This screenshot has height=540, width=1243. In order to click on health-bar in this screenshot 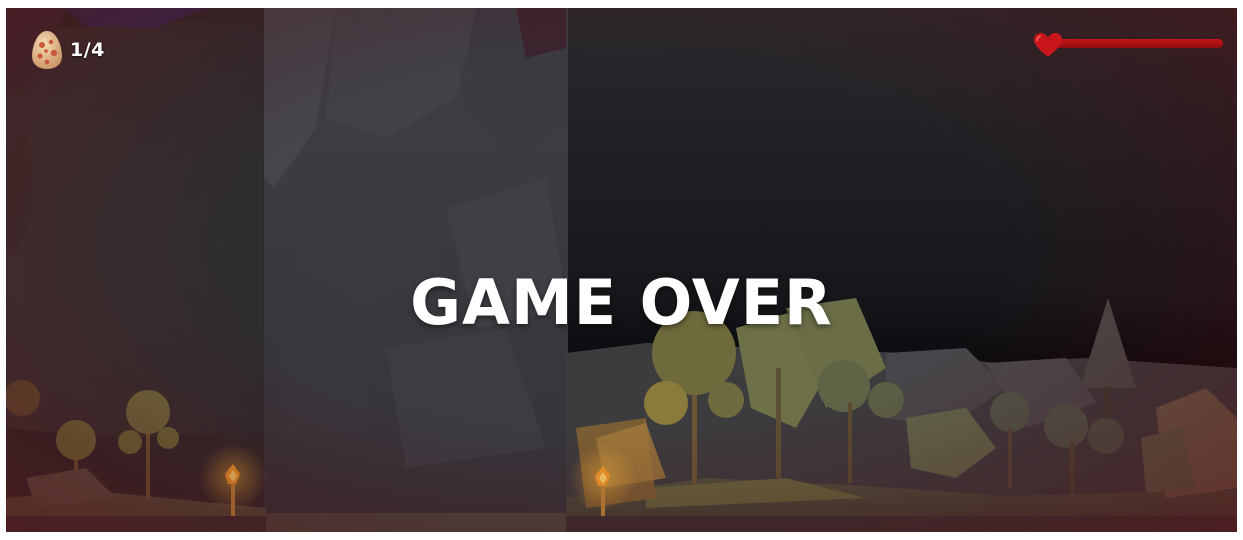, I will do `click(1128, 44)`.